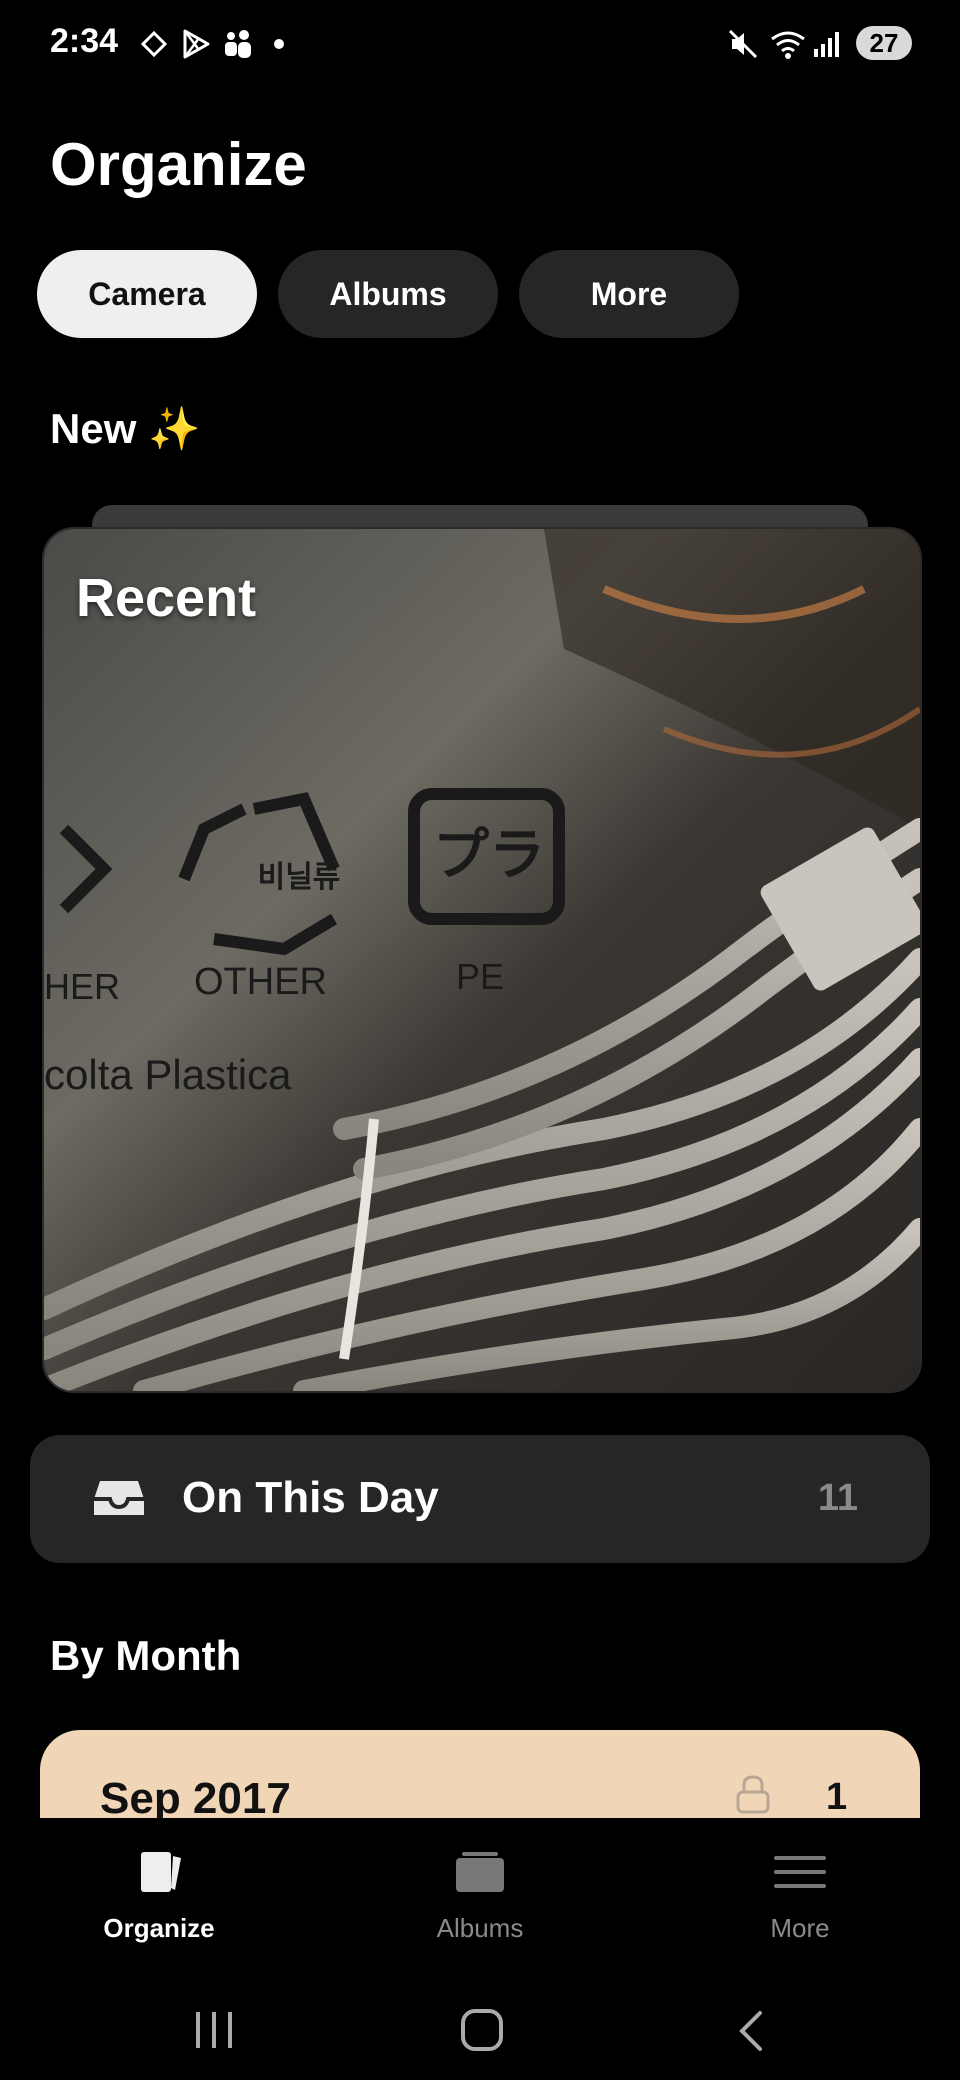 Image resolution: width=960 pixels, height=2080 pixels. Describe the element at coordinates (480, 1499) in the screenshot. I see `on-this-day-row: On This Day 11` at that location.